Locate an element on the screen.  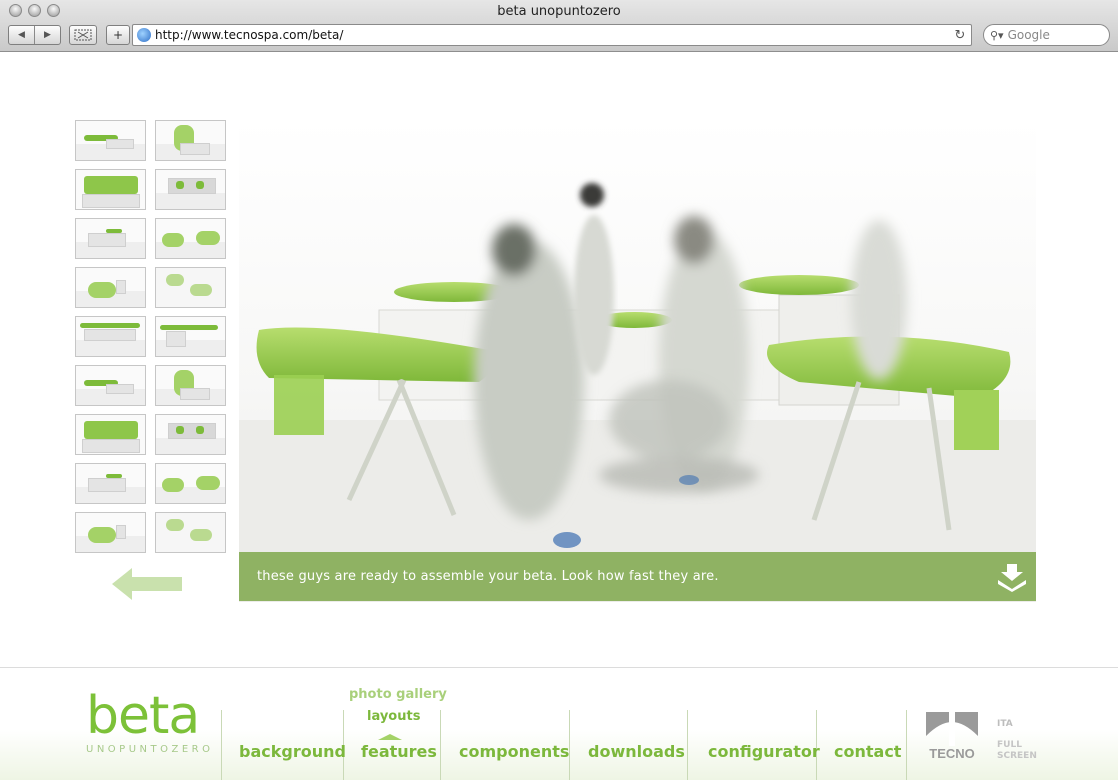
tecno-logo: TECNO is located at coordinates (952, 736).